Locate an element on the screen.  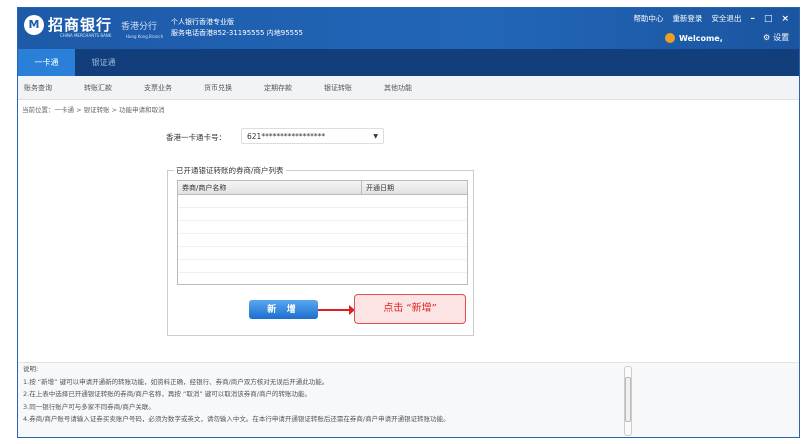
broker-list-legend: 已开通银证转账的券商/商户列表 is located at coordinates (230, 170).